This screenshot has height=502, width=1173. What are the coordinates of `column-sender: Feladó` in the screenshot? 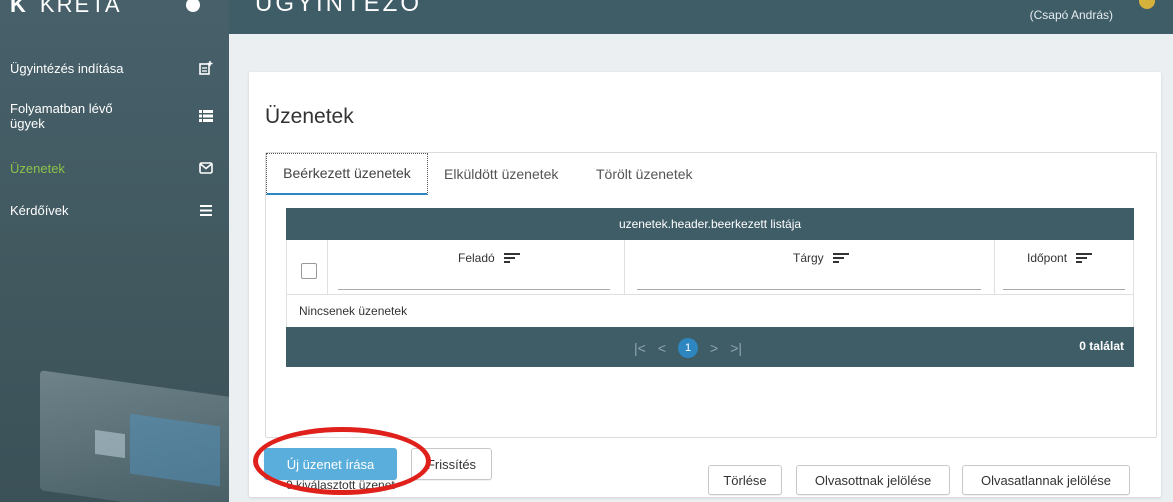 It's located at (476, 267).